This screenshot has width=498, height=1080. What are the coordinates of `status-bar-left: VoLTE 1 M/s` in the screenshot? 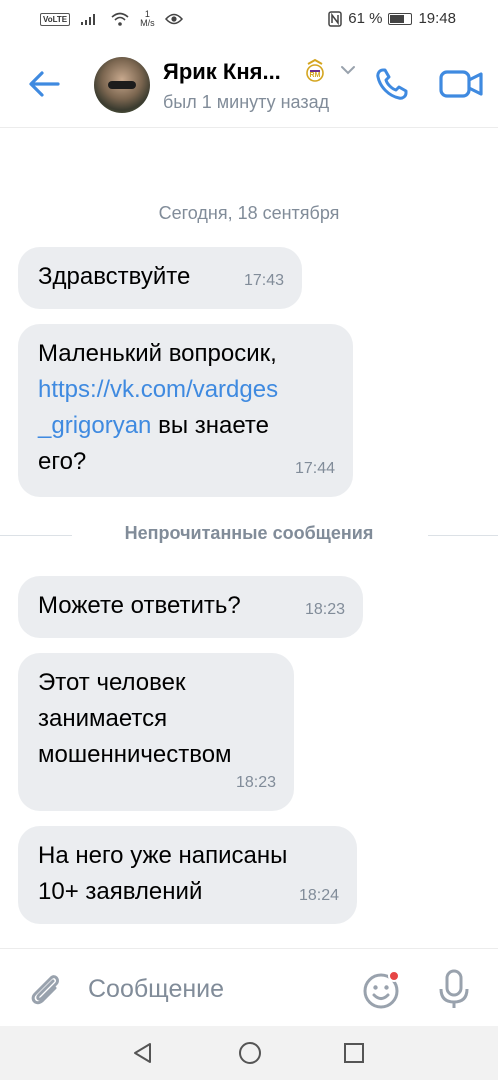 It's located at (111, 19).